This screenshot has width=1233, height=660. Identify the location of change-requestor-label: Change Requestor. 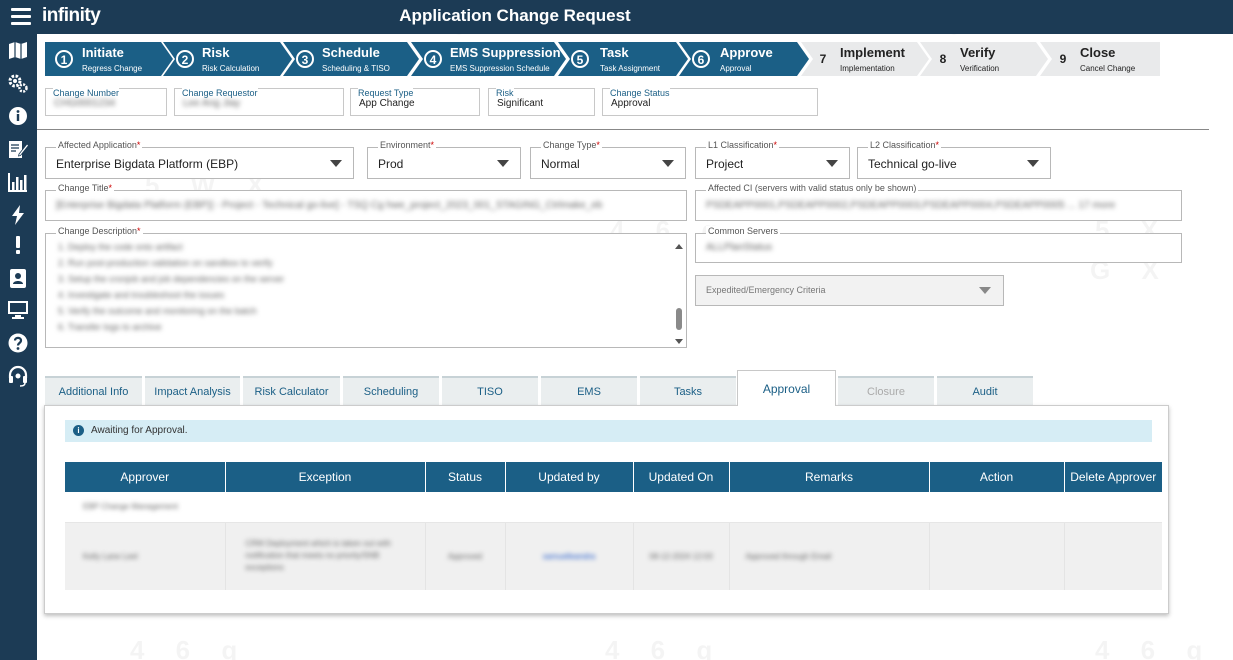
(220, 93).